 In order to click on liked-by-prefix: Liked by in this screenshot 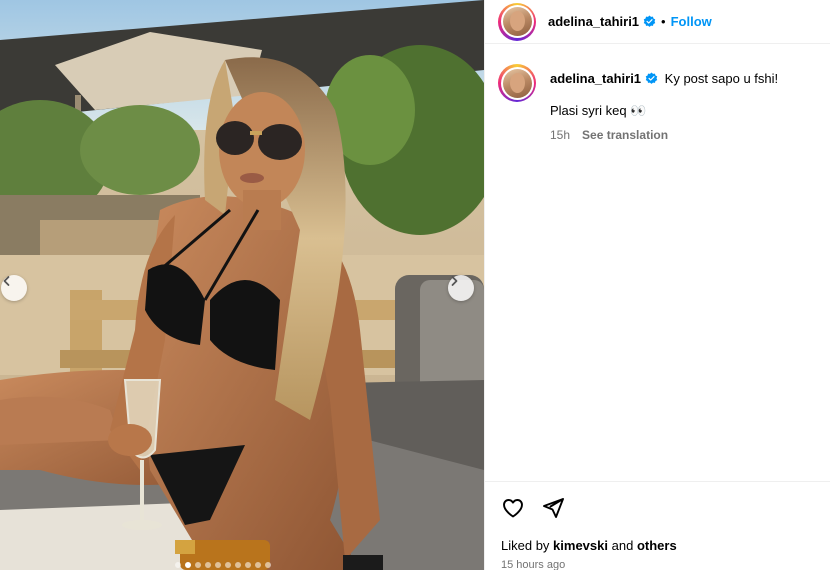, I will do `click(525, 545)`.